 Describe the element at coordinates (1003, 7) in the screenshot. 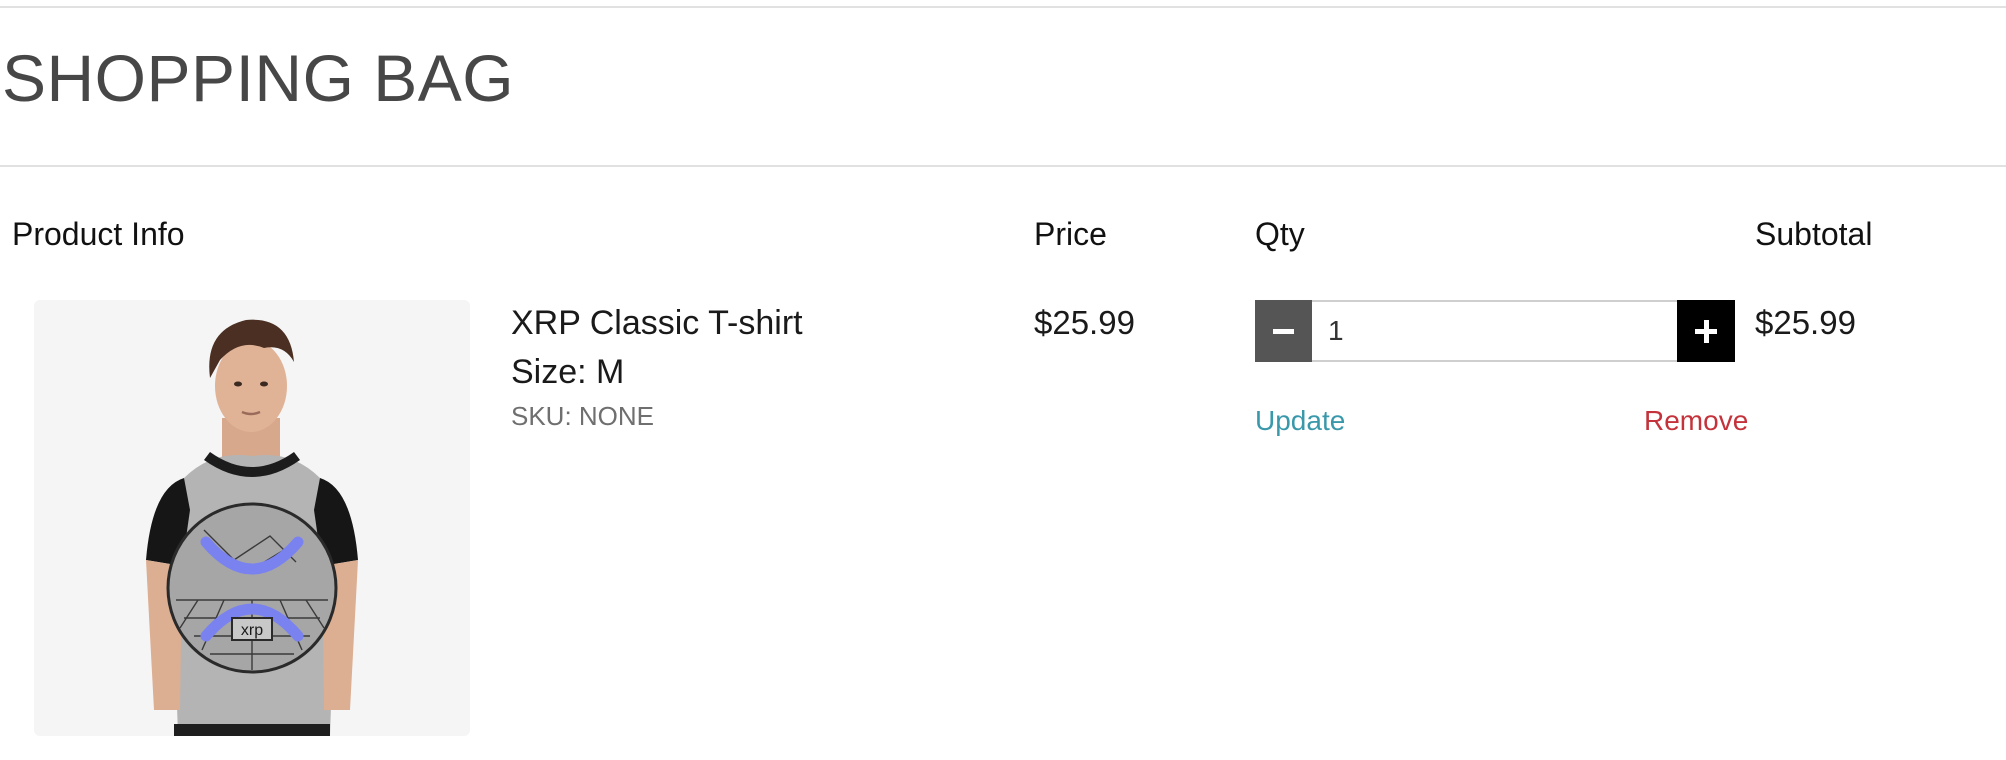

I see `top-divider` at that location.